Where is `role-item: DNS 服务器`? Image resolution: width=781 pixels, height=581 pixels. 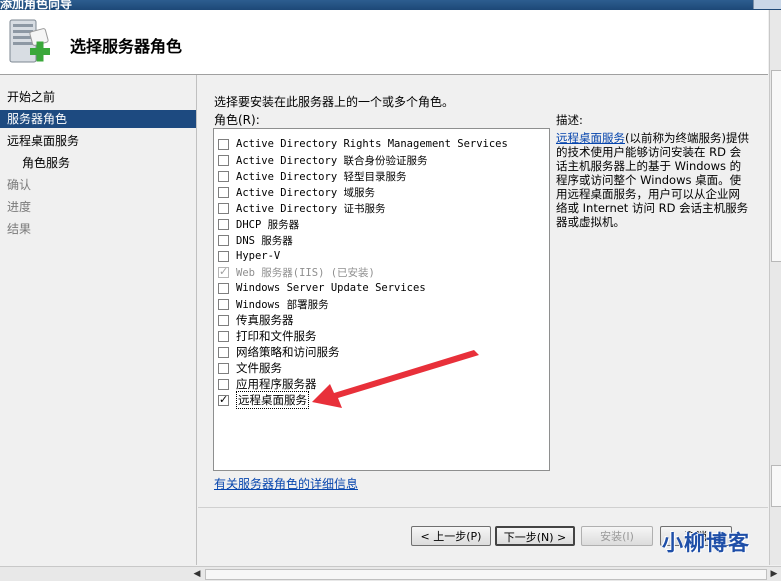 role-item: DNS 服务器 is located at coordinates (255, 240).